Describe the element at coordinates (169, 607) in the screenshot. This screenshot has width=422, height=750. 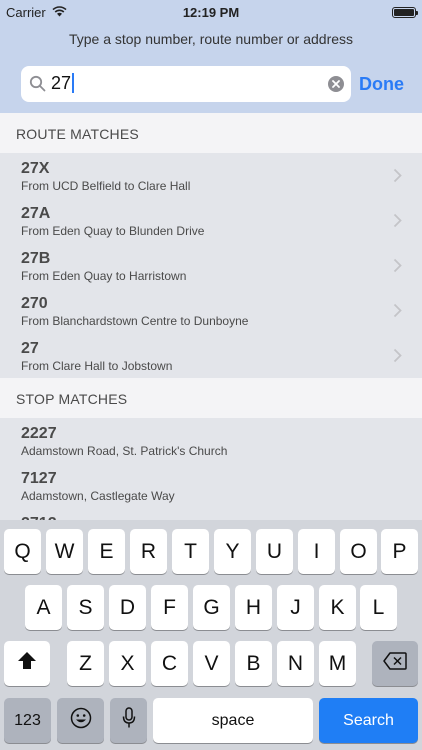
I see `key-f: F` at that location.